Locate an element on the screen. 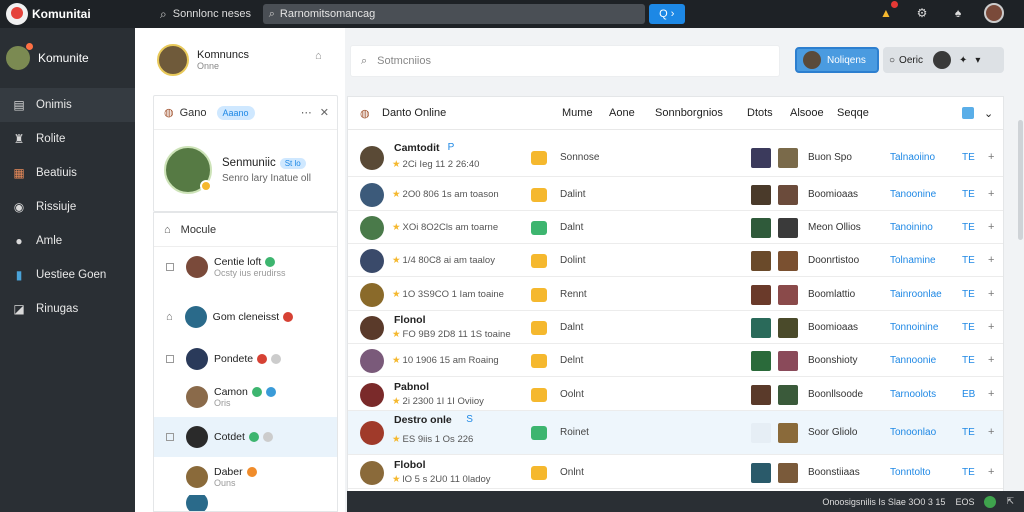 The image size is (1024, 512). panel-user: Komnuncs Onne is located at coordinates (203, 60).